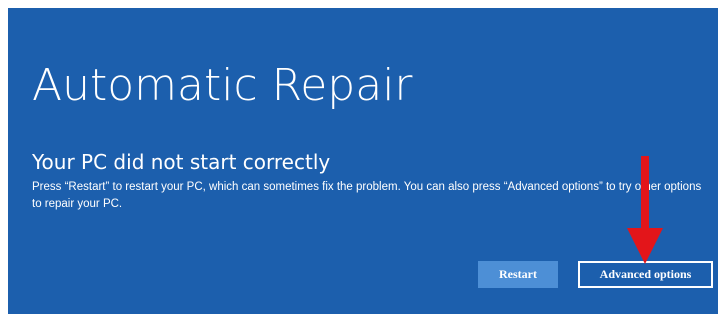  What do you see at coordinates (645, 210) in the screenshot?
I see `red-down-arrow-icon` at bounding box center [645, 210].